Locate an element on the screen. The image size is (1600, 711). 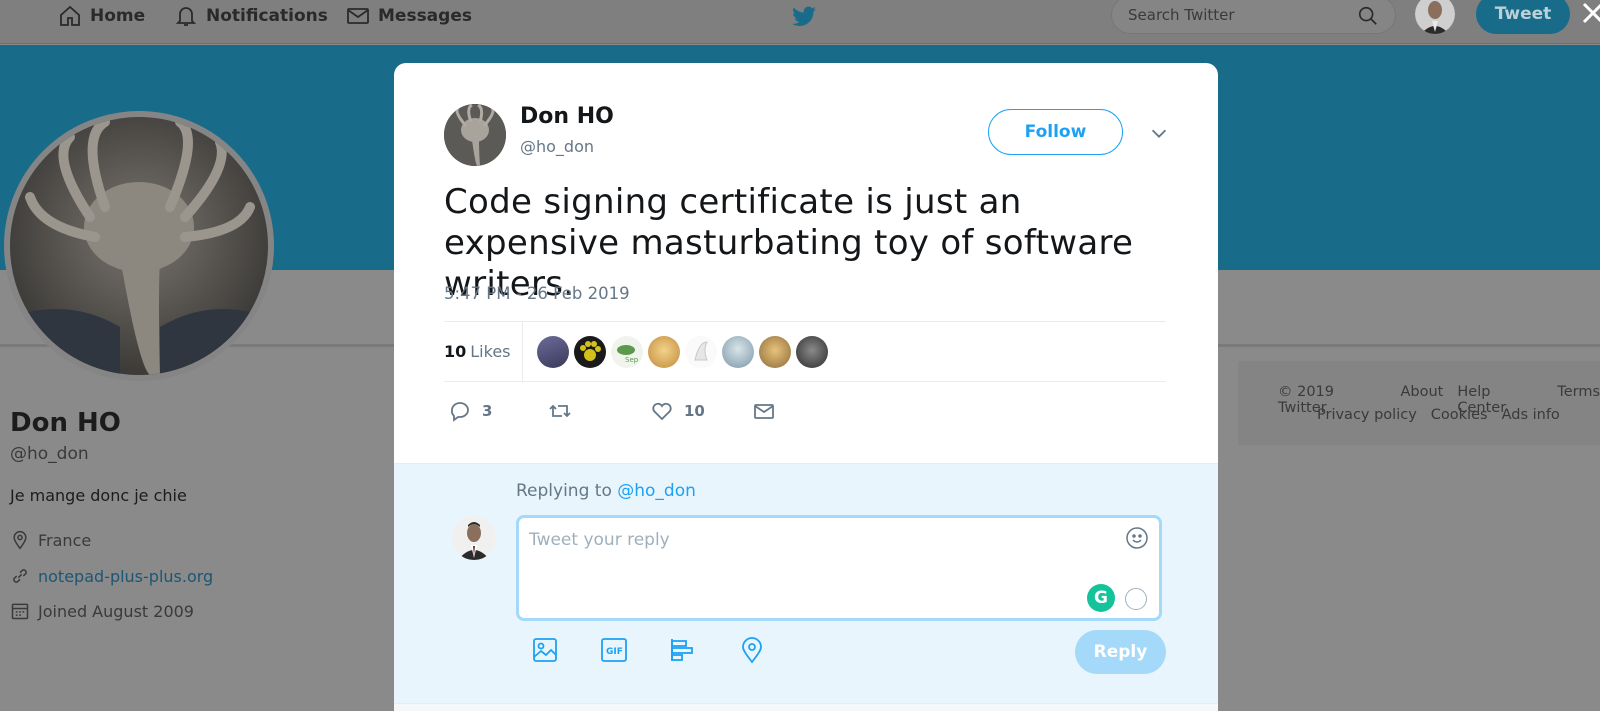
reply-count: 3 is located at coordinates (487, 411).